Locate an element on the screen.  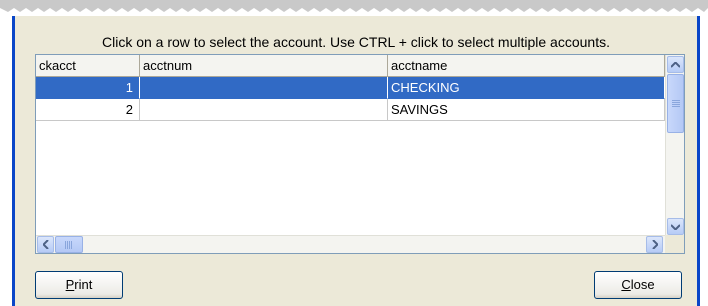
close-button: Close is located at coordinates (638, 285).